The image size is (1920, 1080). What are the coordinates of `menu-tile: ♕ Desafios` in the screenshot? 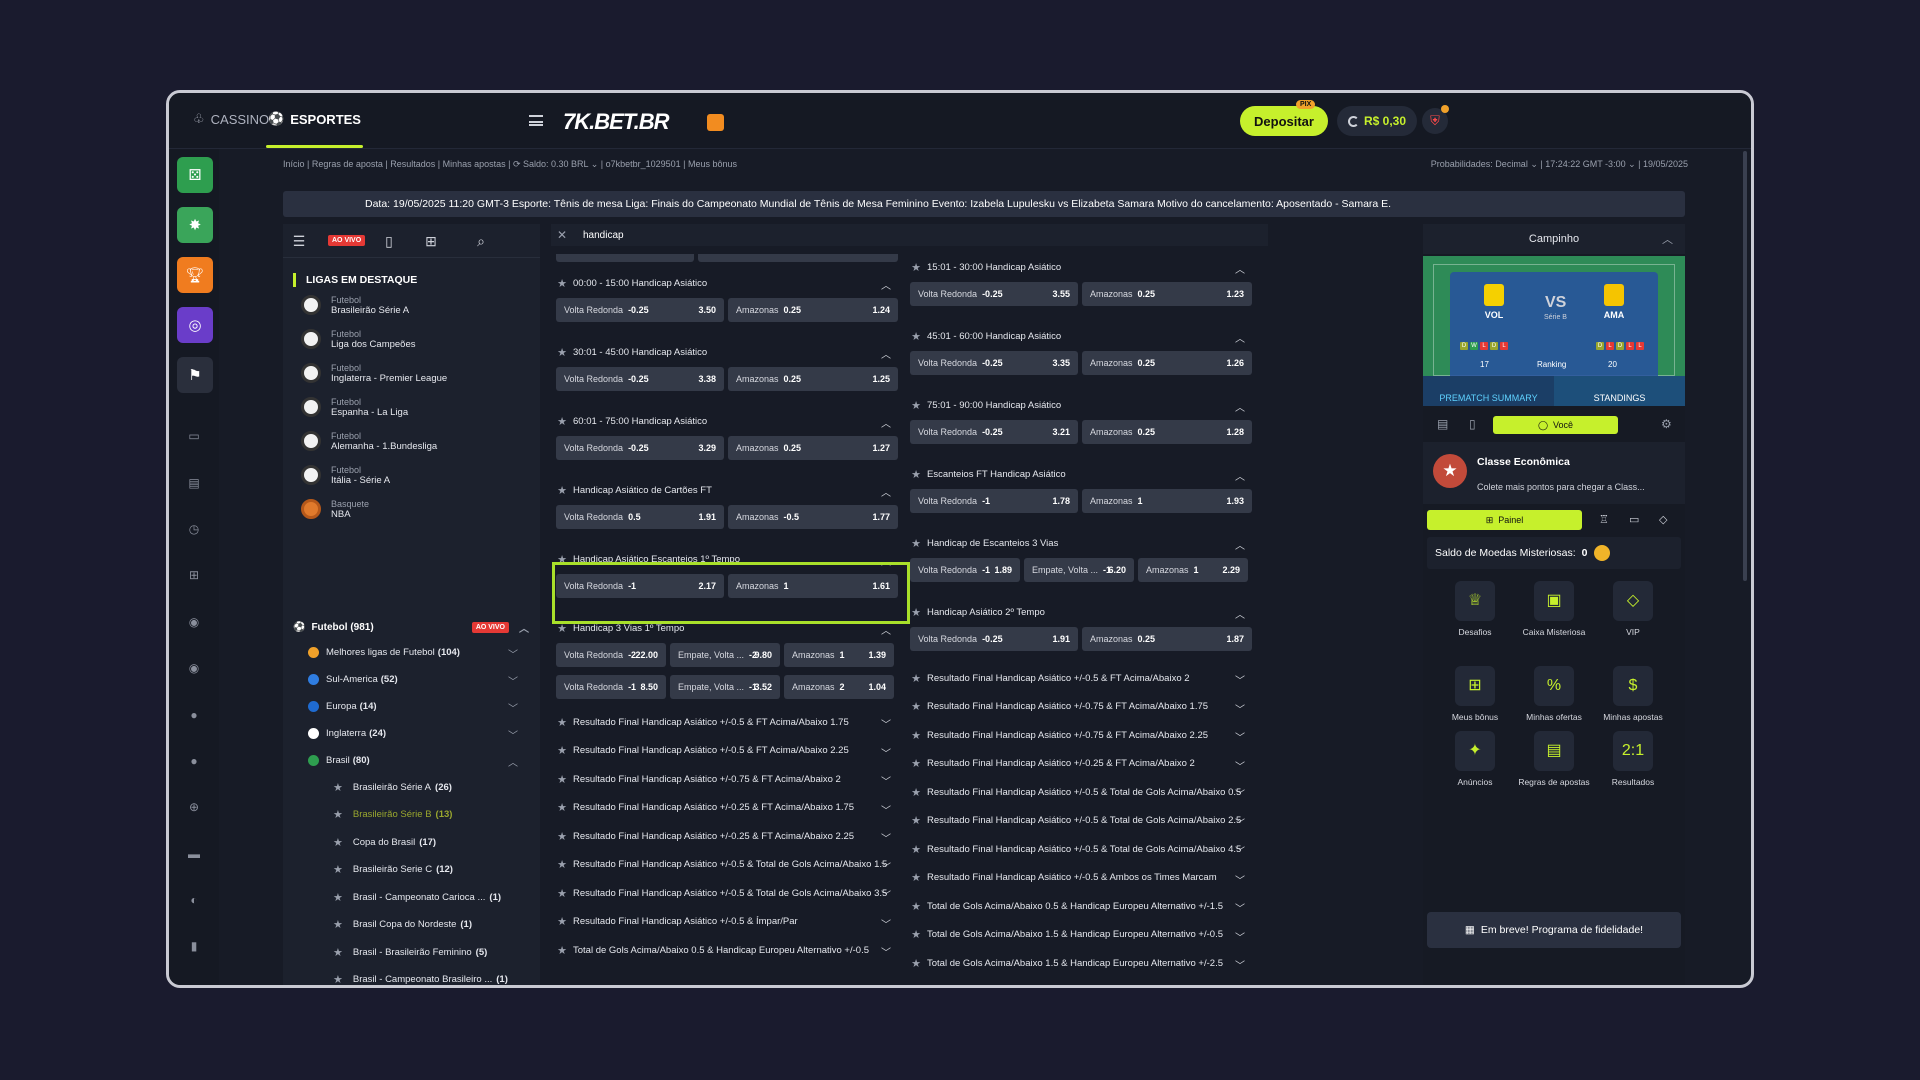 It's located at (1475, 609).